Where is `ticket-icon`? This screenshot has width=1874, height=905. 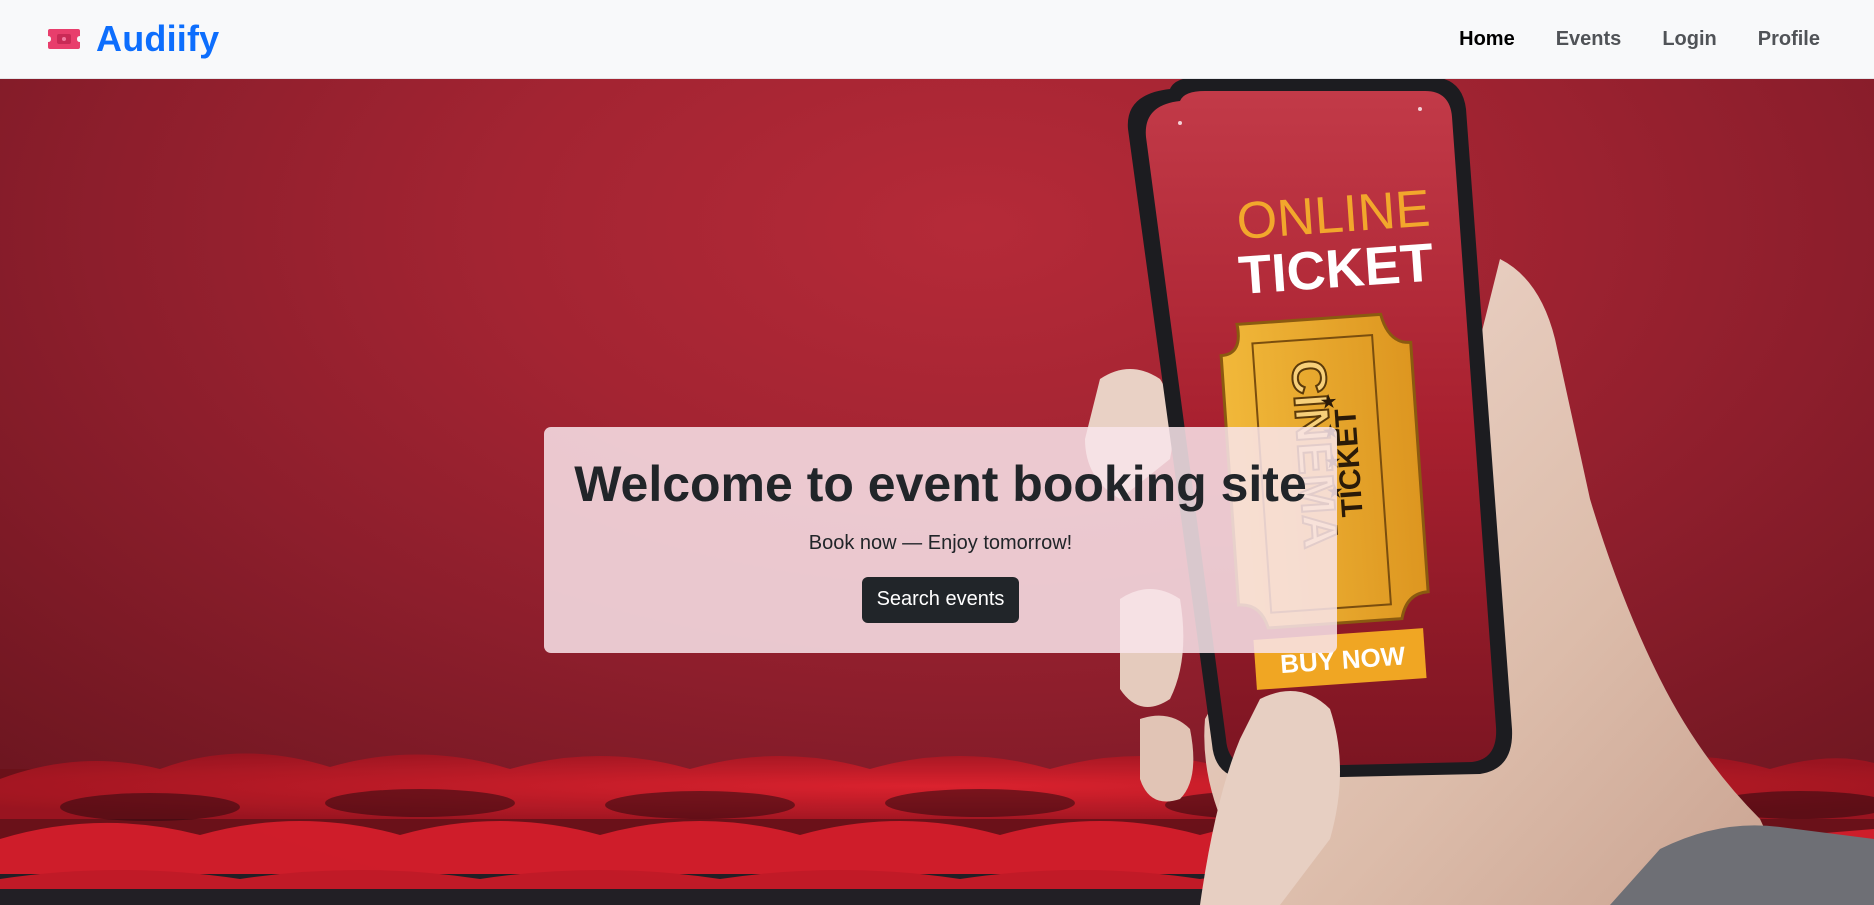 ticket-icon is located at coordinates (64, 39).